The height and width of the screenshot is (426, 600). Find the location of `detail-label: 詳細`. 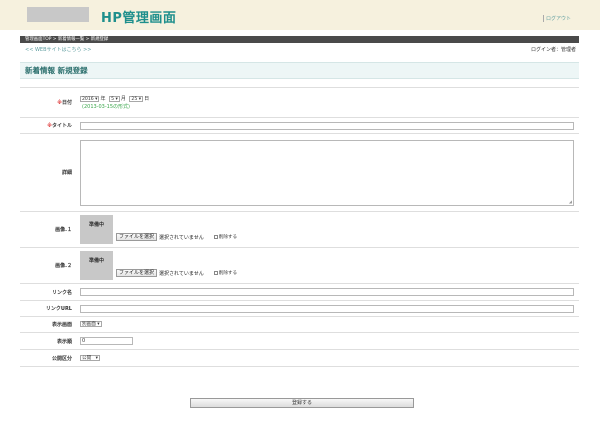

detail-label: 詳細 is located at coordinates (48, 172).